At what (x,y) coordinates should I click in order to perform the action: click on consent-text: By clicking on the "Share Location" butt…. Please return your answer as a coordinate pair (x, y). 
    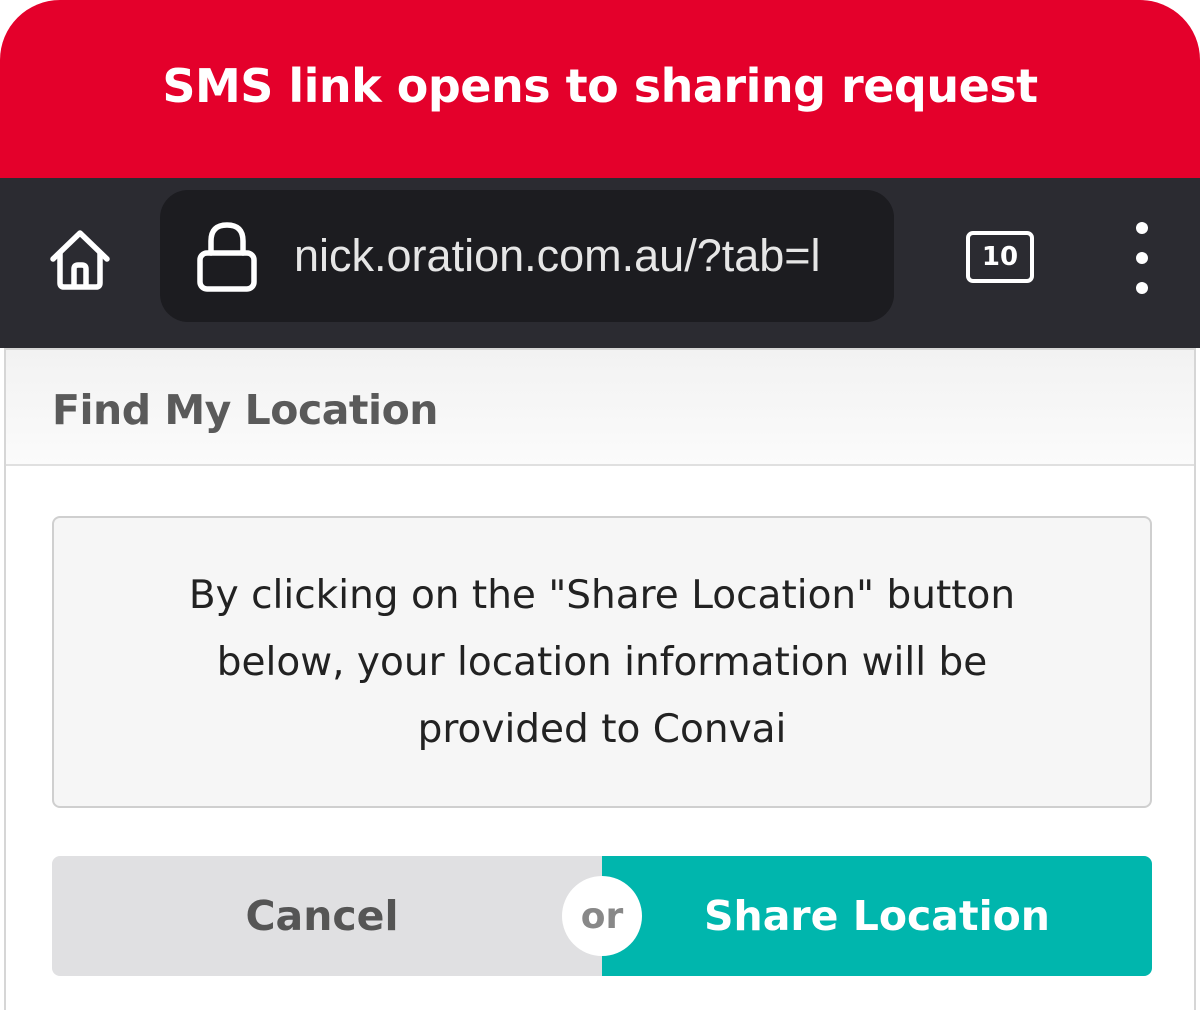
    Looking at the image, I should click on (602, 662).